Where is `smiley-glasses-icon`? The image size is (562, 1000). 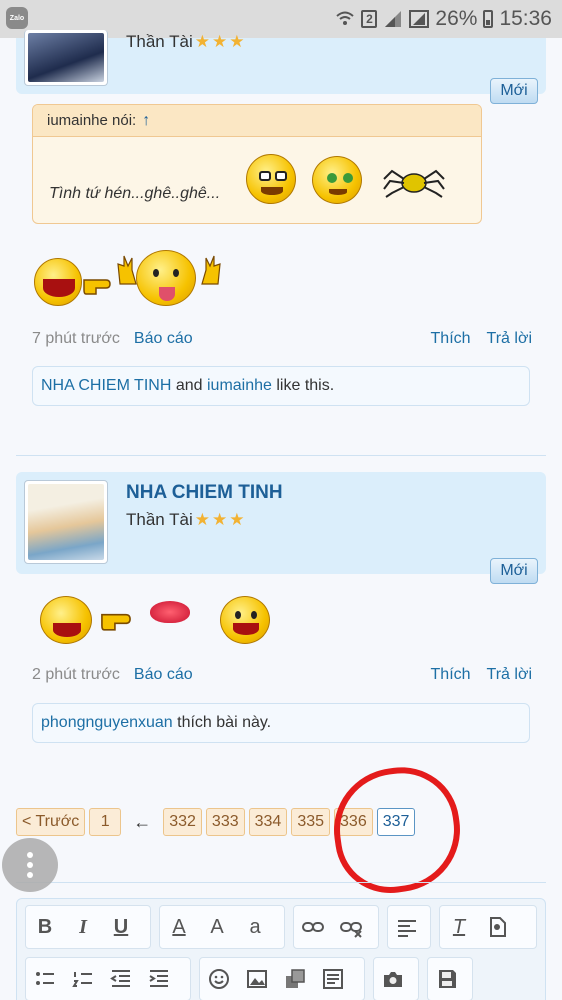 smiley-glasses-icon is located at coordinates (271, 179).